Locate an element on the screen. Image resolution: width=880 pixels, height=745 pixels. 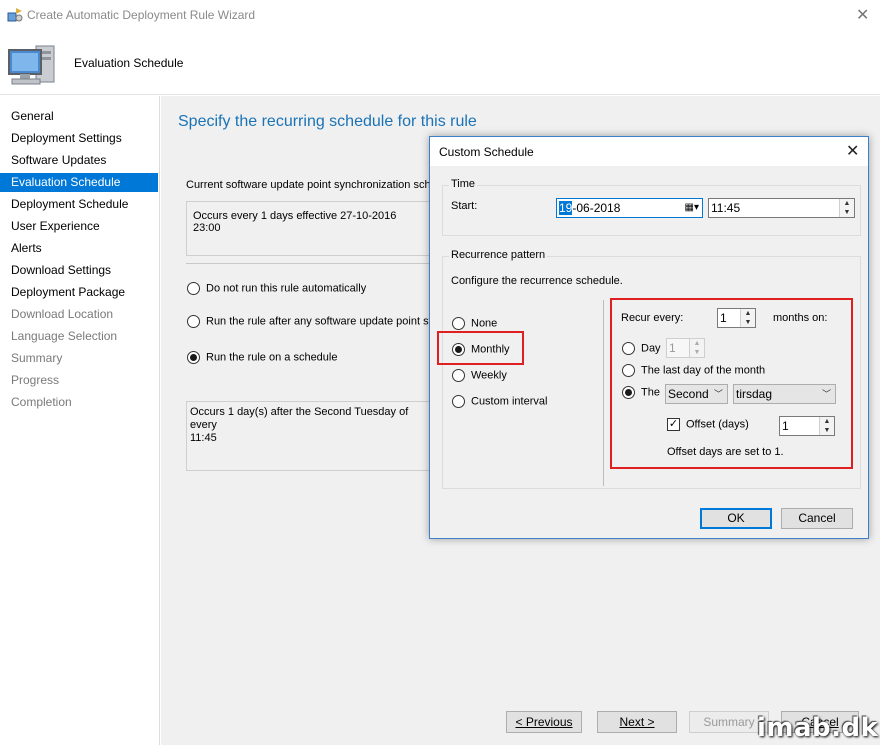
calendar-dropdown-icon: ▦▾ is located at coordinates (692, 208).